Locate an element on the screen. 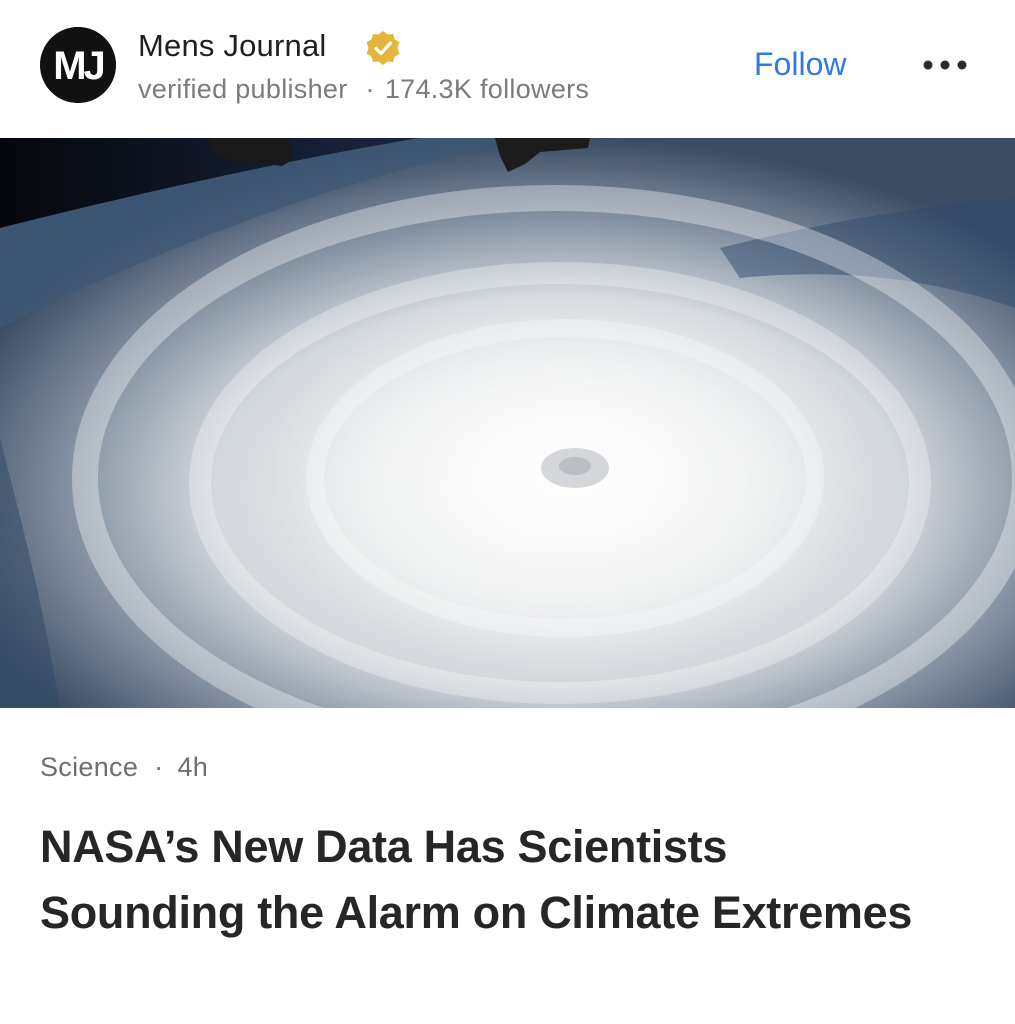  article-category: Science is located at coordinates (89, 767).